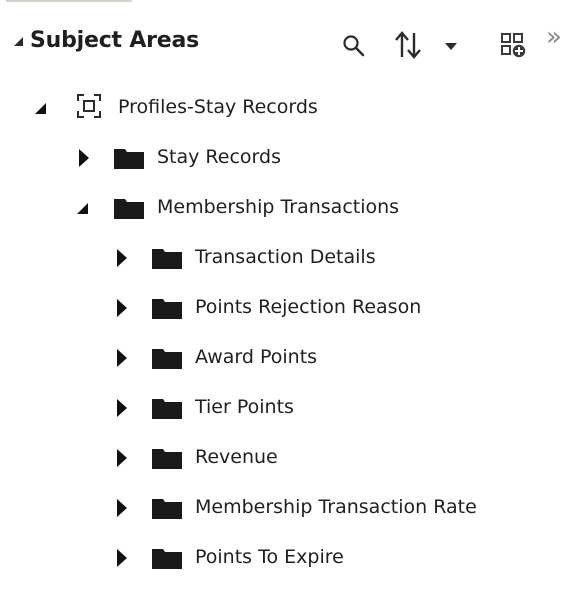  Describe the element at coordinates (513, 45) in the screenshot. I see `add-subject-area-icon` at that location.